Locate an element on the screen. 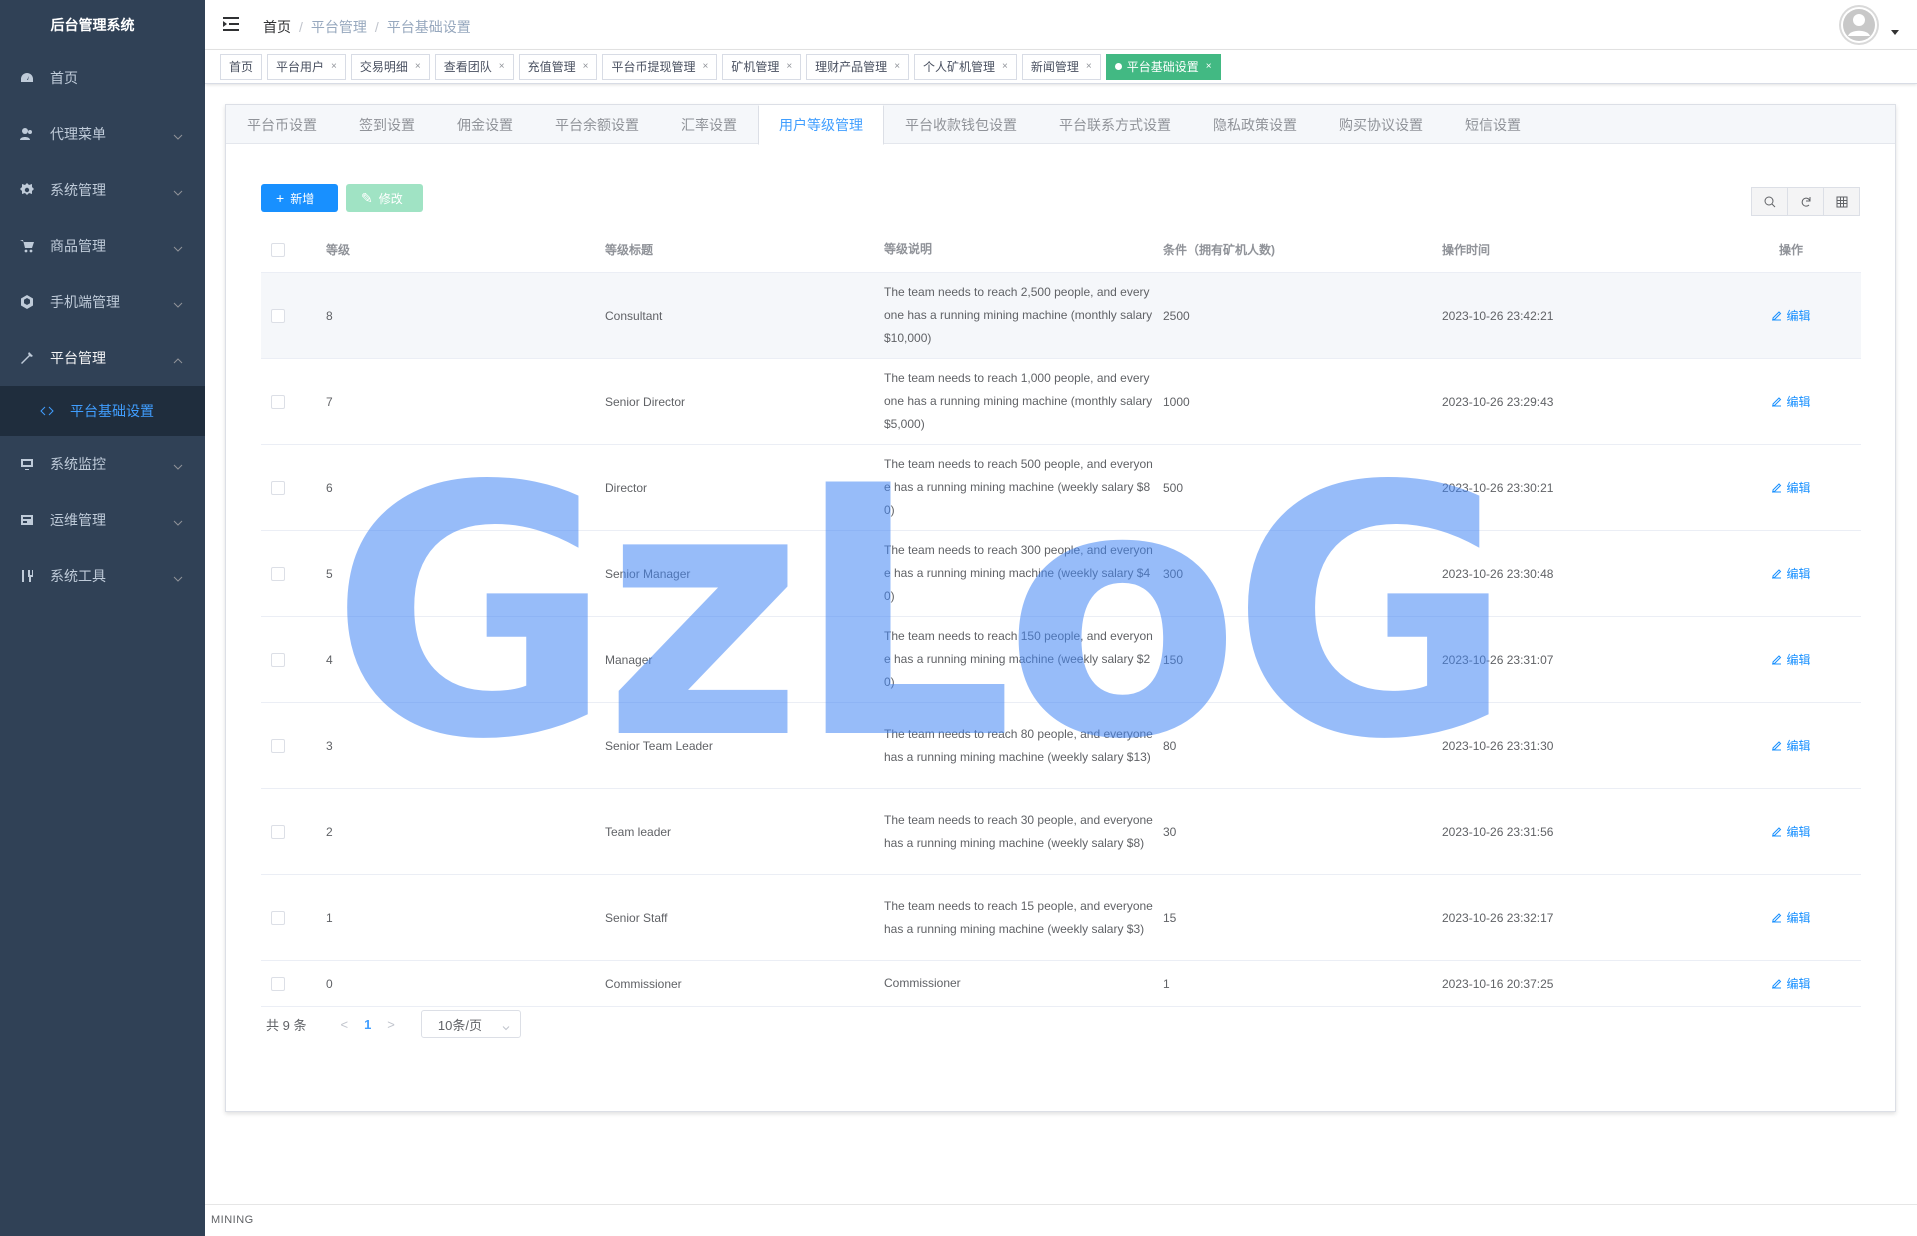 The height and width of the screenshot is (1236, 1917). sidebar-subitem-label: 平台基础设置 is located at coordinates (112, 411).